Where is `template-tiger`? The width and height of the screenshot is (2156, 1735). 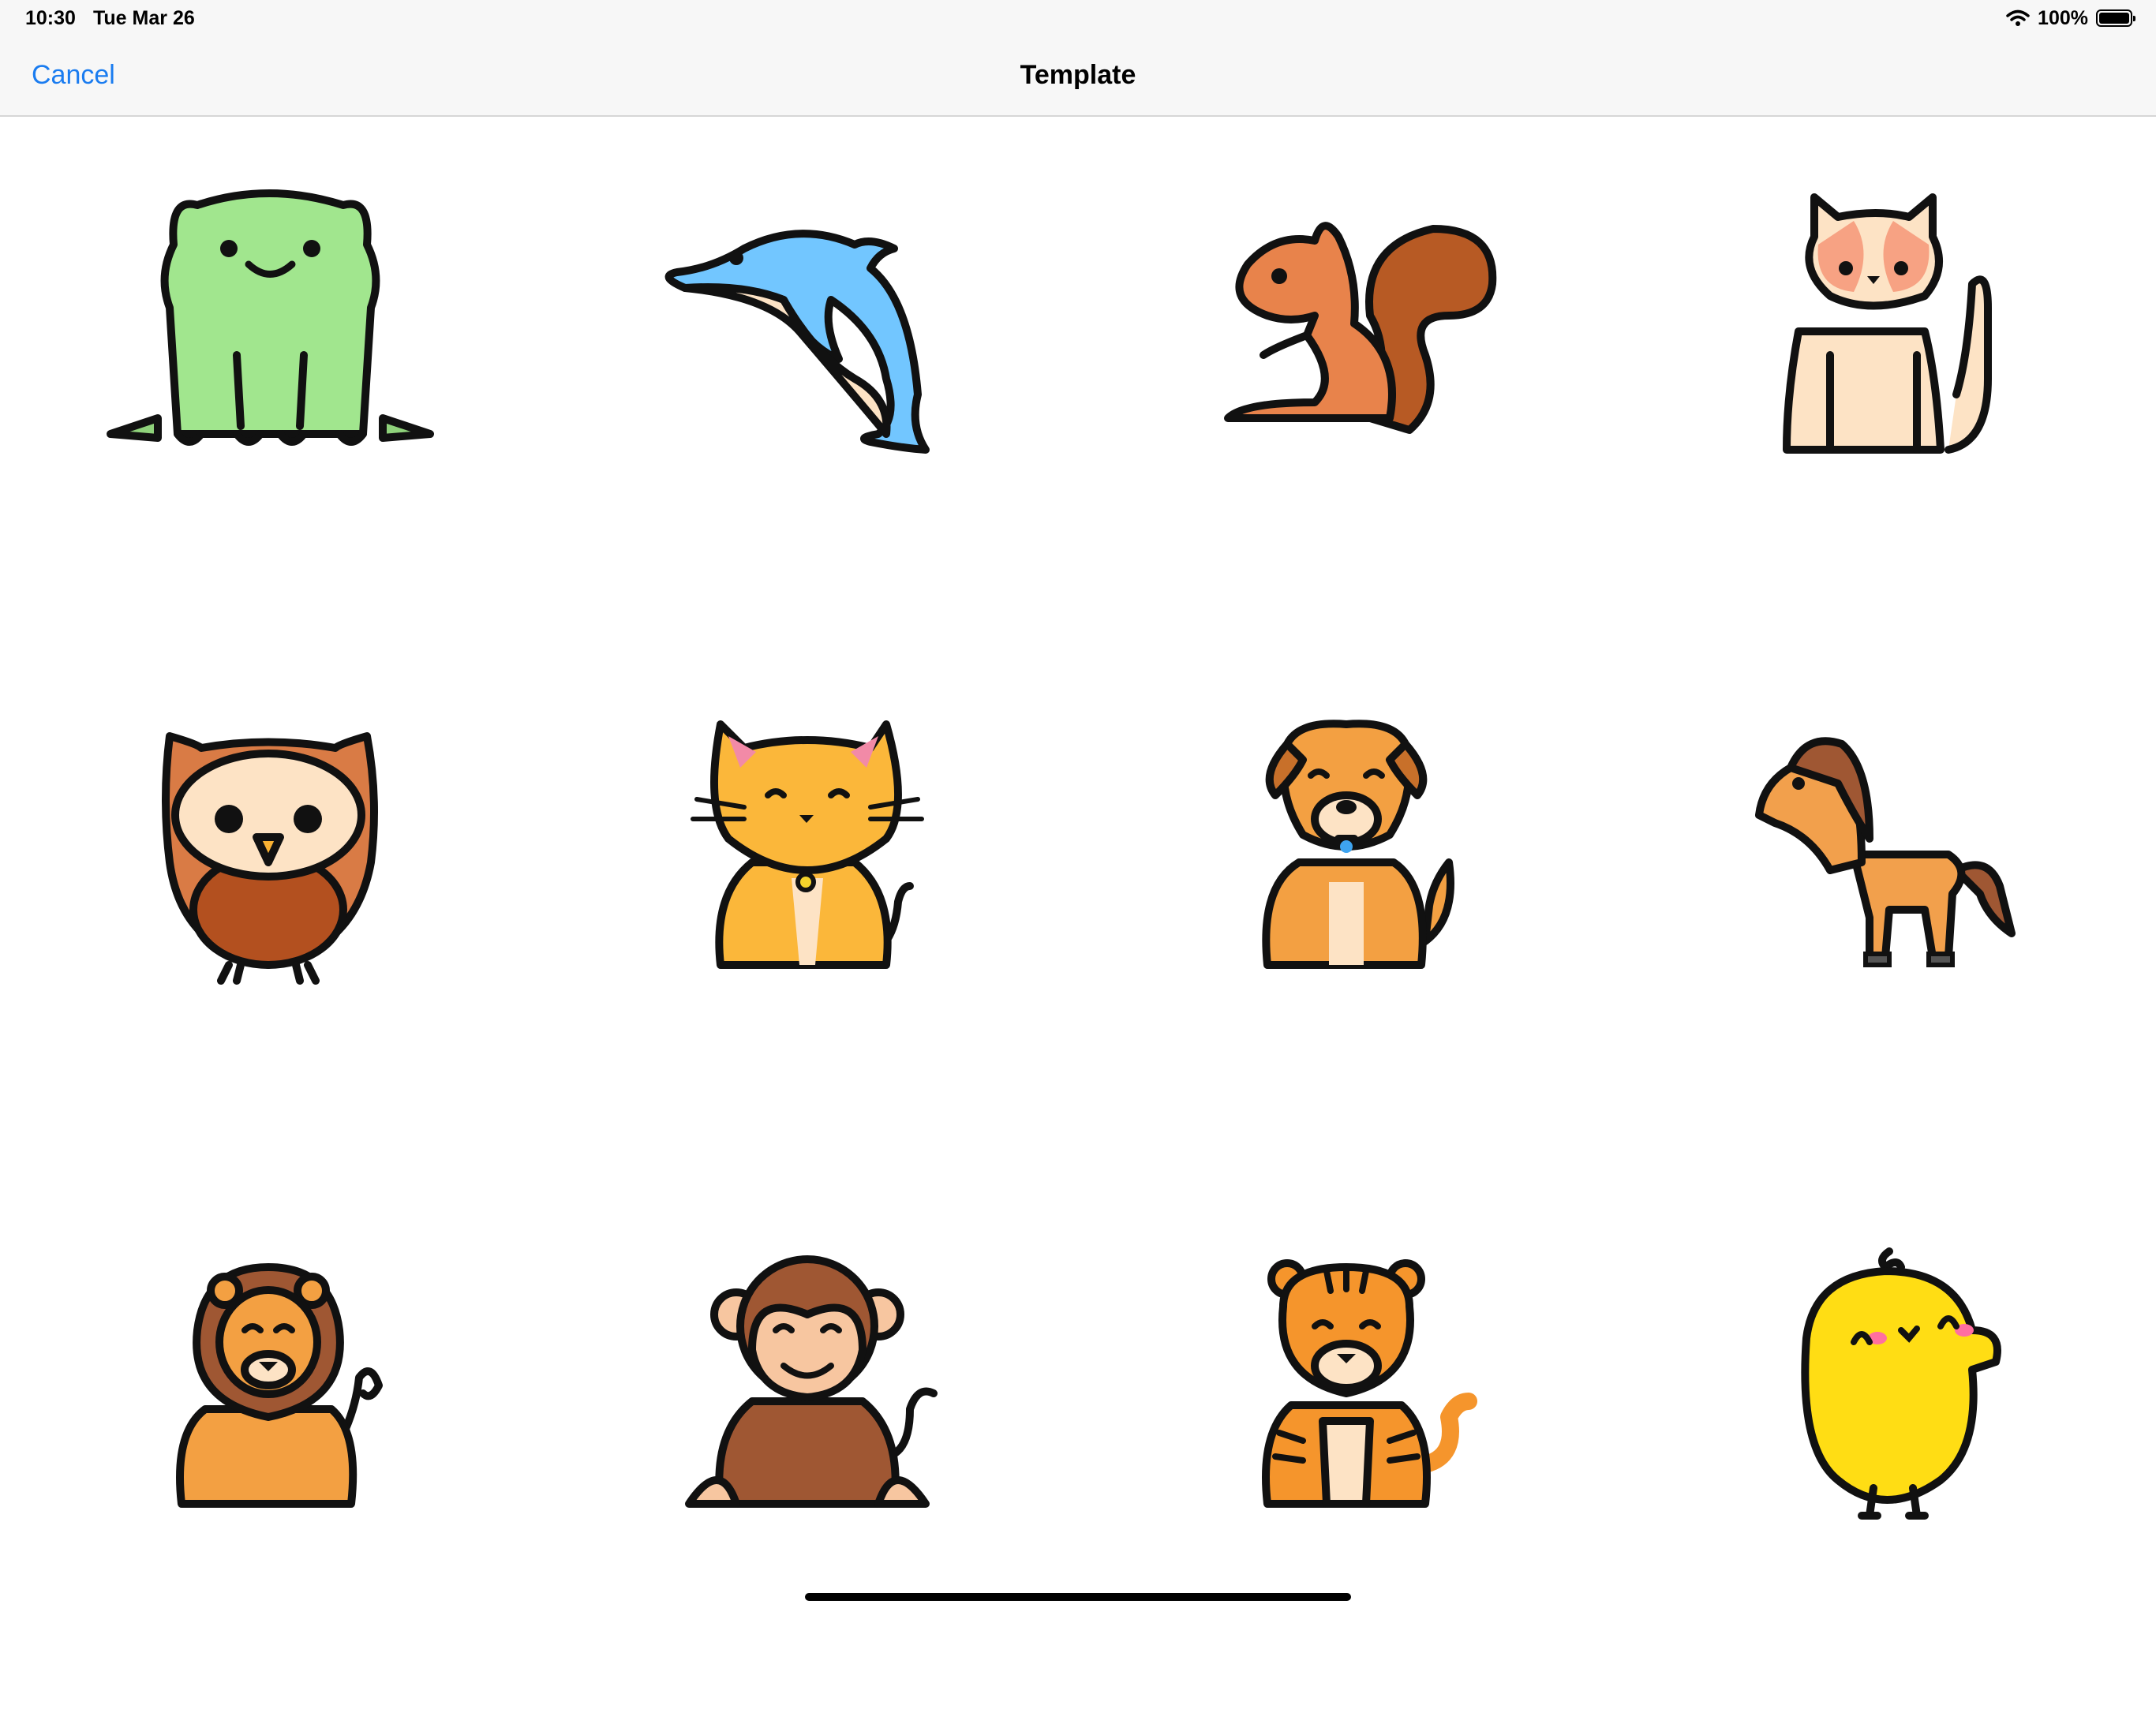 template-tiger is located at coordinates (1347, 1465).